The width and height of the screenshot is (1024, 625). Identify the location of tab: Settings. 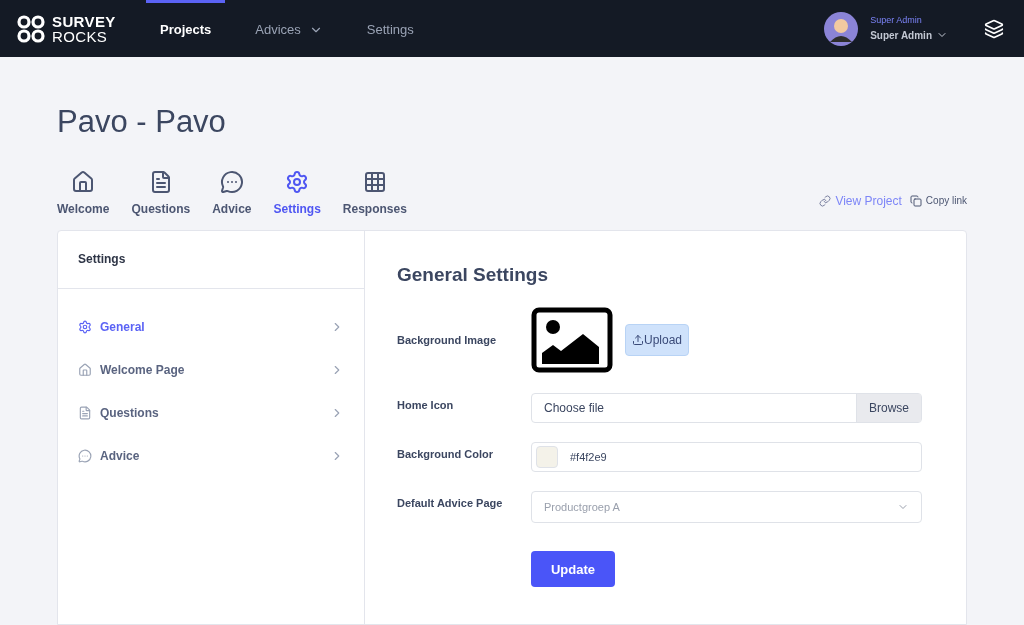
(297, 193).